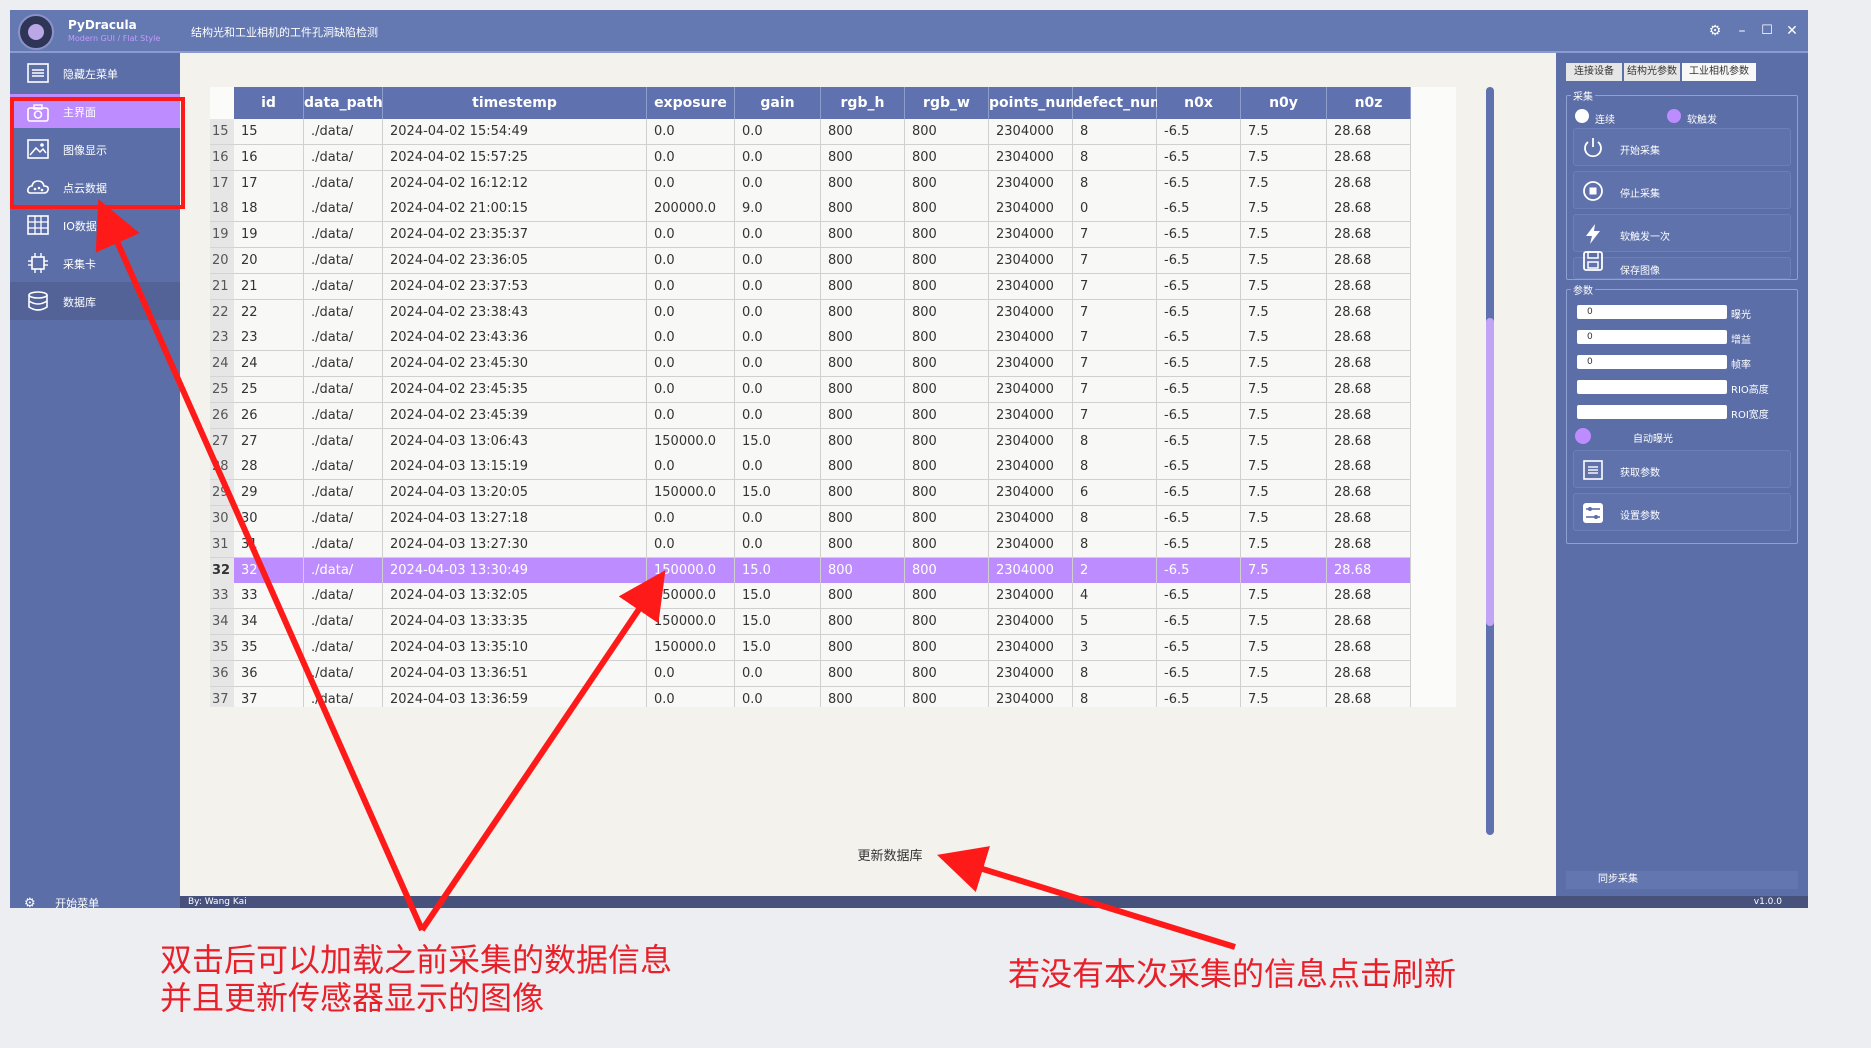  I want to click on arrow-to-update-button, so click(1086, 898).